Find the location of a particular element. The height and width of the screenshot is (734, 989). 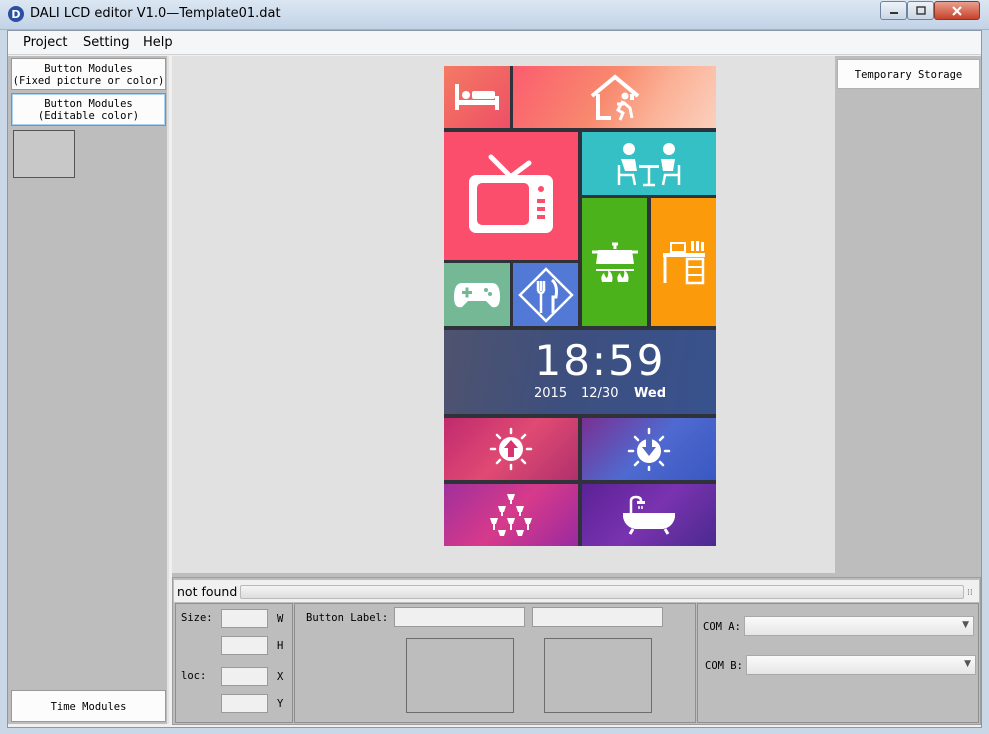

h-label: H is located at coordinates (280, 646).